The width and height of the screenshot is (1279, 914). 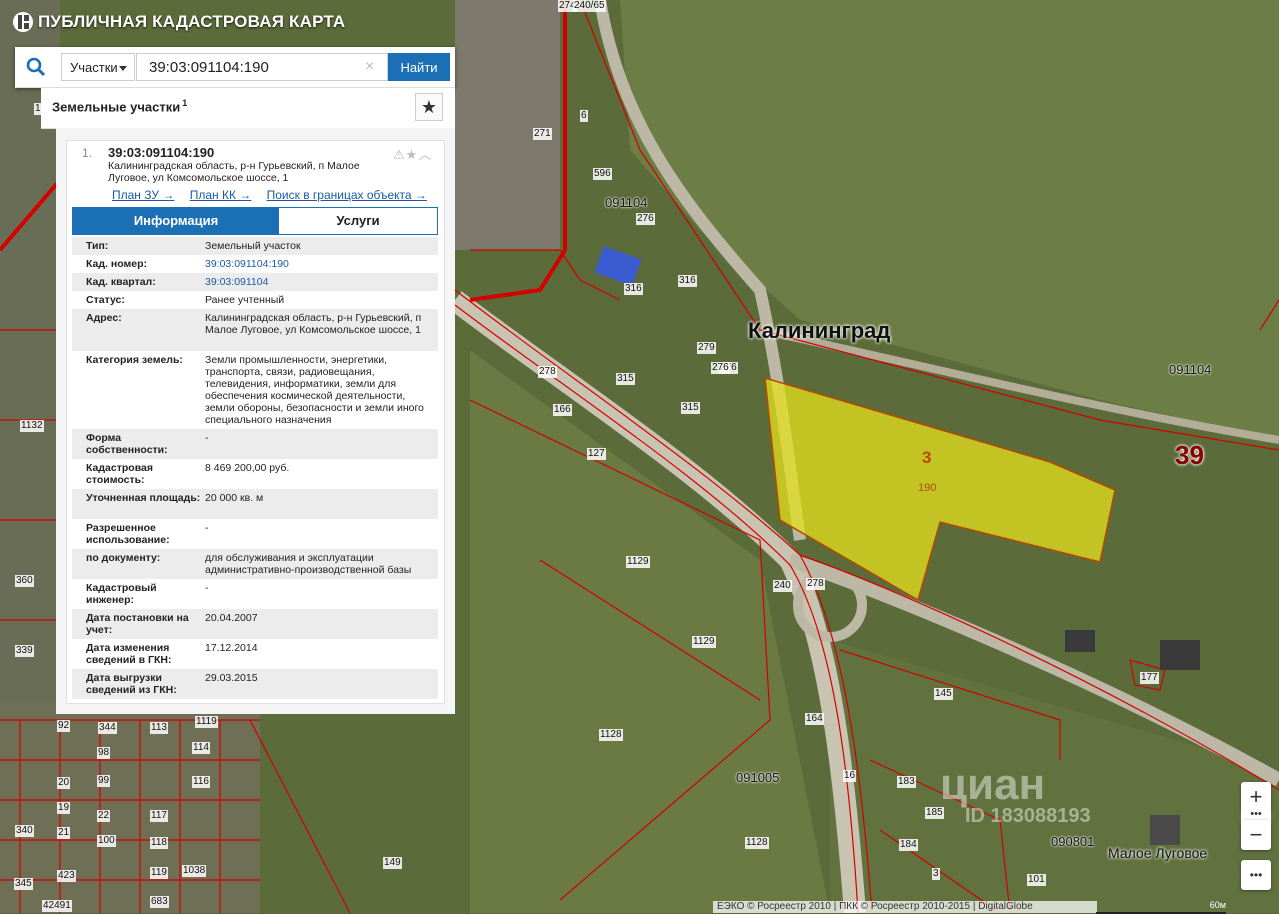 What do you see at coordinates (106, 841) in the screenshot?
I see `parcel-label: 100` at bounding box center [106, 841].